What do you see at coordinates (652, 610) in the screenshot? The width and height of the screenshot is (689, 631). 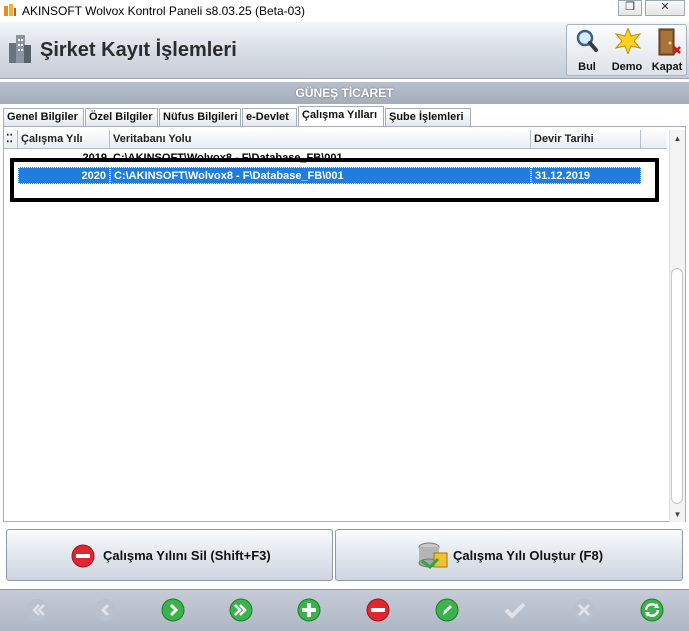 I see `refresh-icon` at bounding box center [652, 610].